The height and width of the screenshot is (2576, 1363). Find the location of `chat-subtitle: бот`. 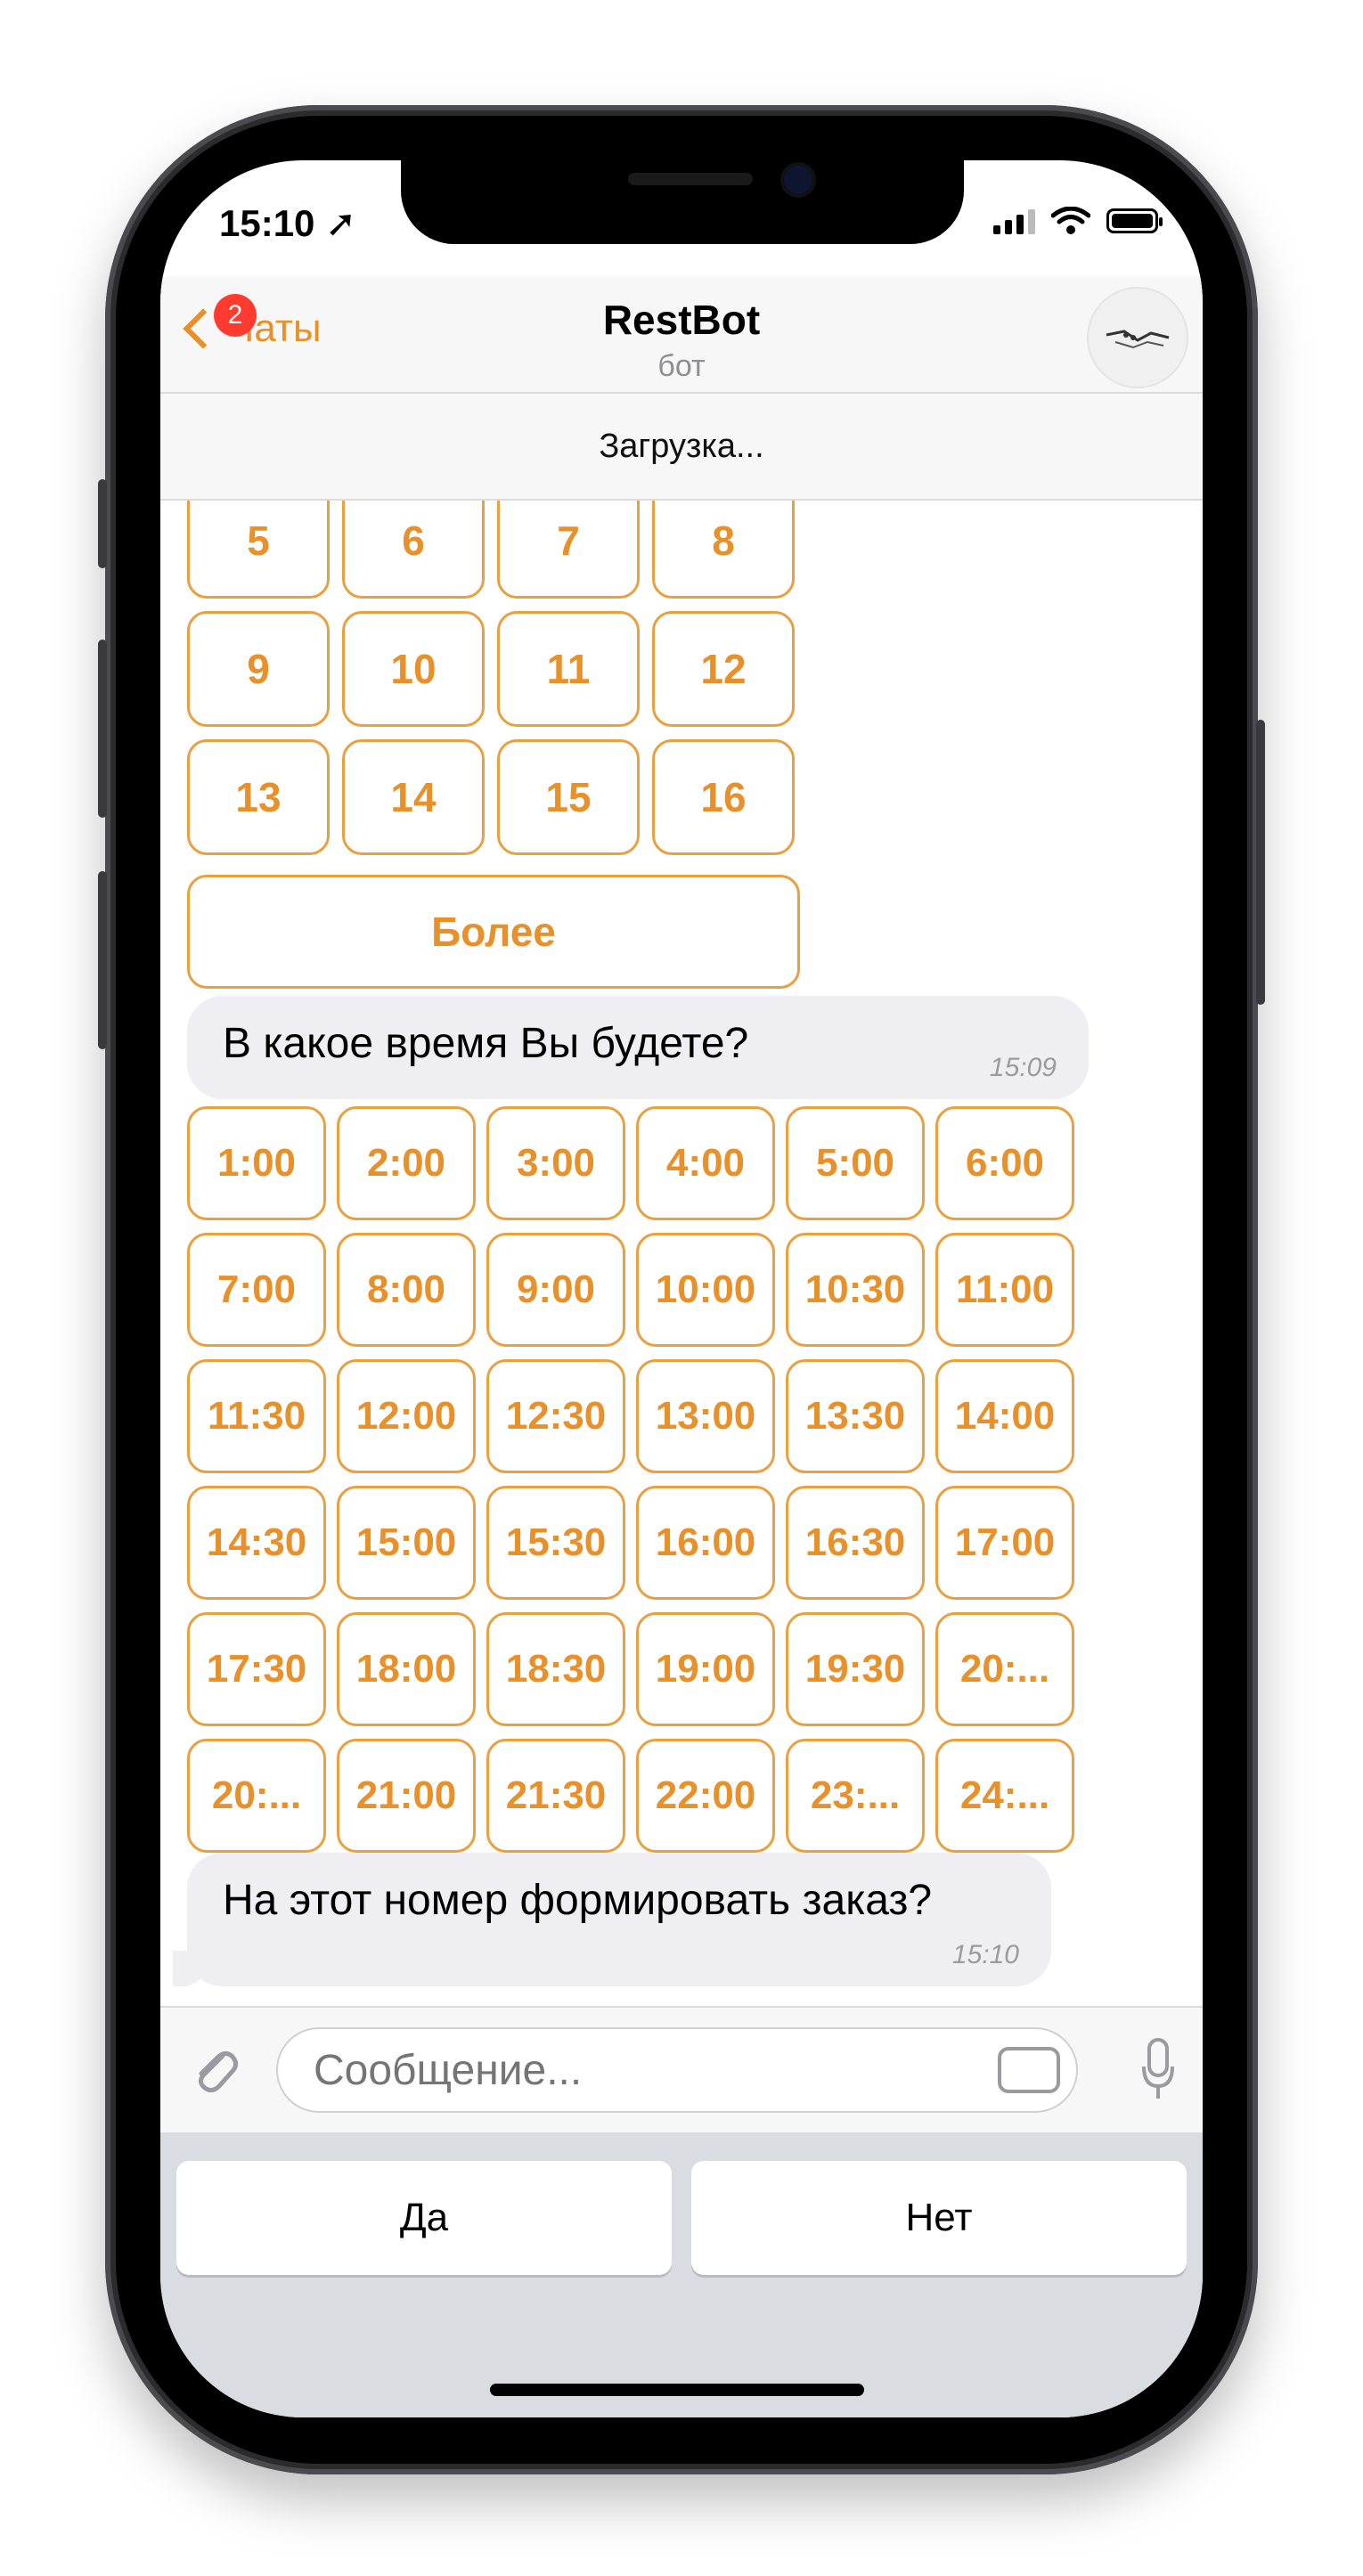

chat-subtitle: бот is located at coordinates (681, 366).